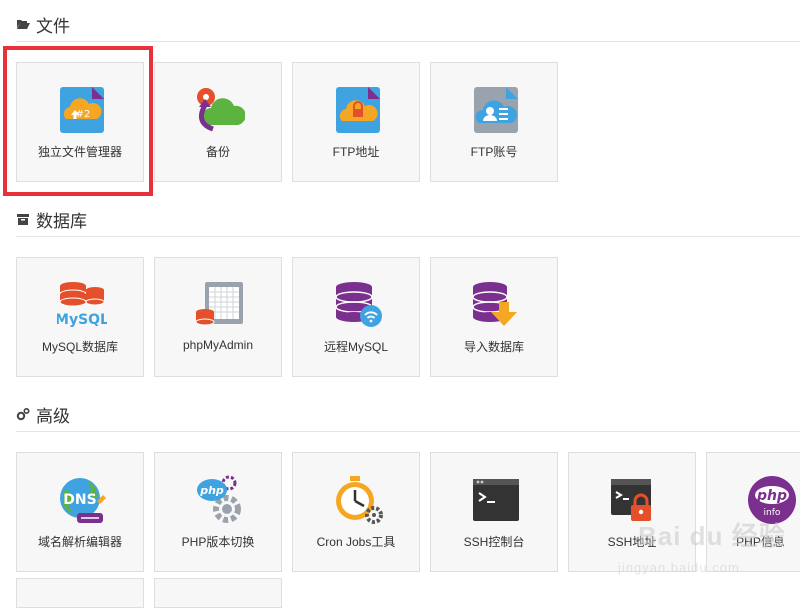  Describe the element at coordinates (358, 305) in the screenshot. I see `remote-mysql-icon` at that location.